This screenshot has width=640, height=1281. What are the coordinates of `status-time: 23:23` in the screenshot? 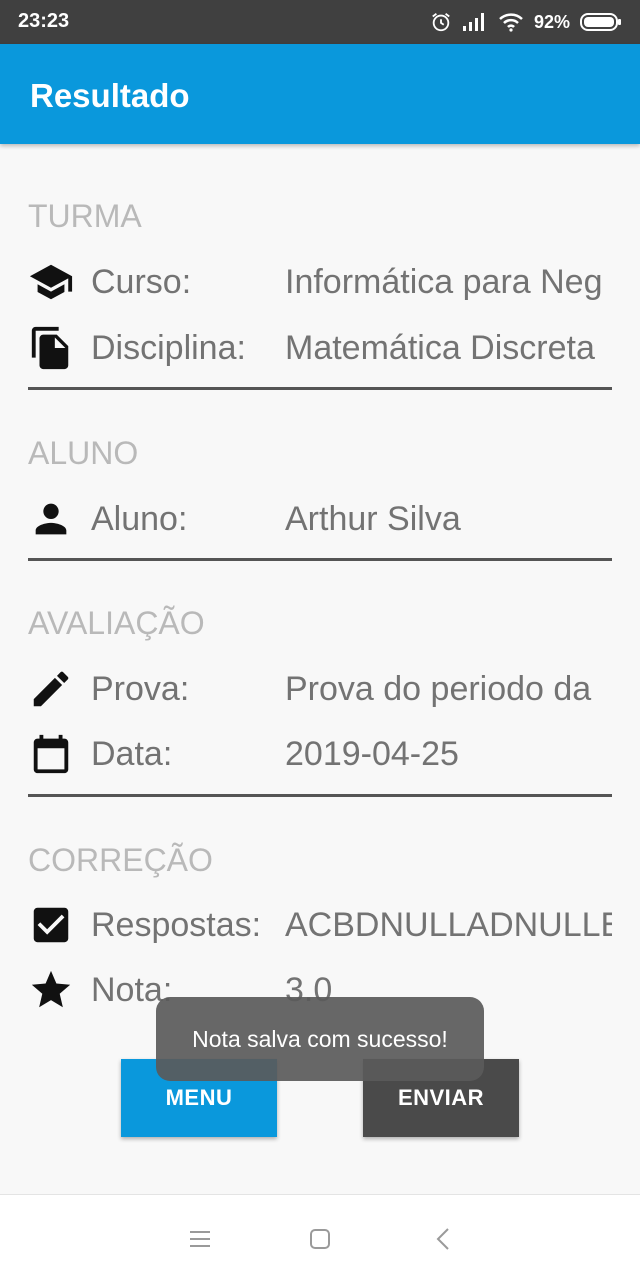 It's located at (44, 21).